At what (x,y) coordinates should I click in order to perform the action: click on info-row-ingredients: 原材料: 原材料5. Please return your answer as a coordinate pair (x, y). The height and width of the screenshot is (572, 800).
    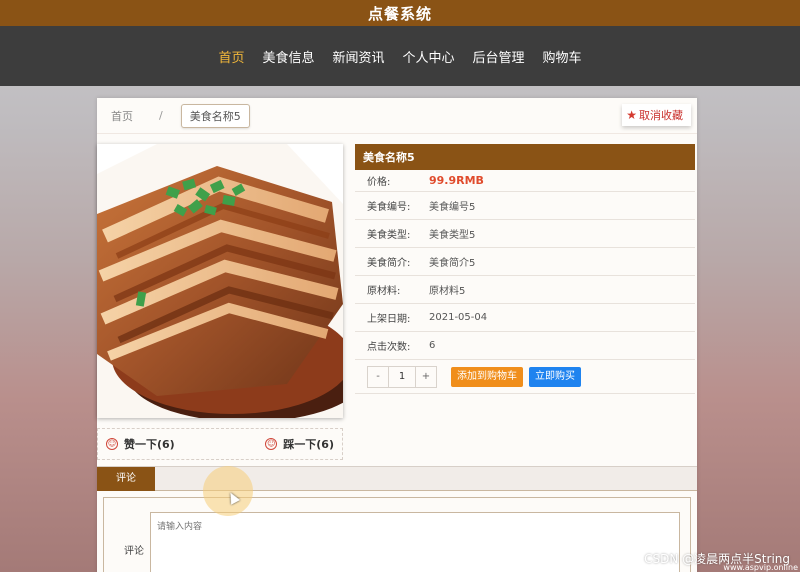
    Looking at the image, I should click on (525, 290).